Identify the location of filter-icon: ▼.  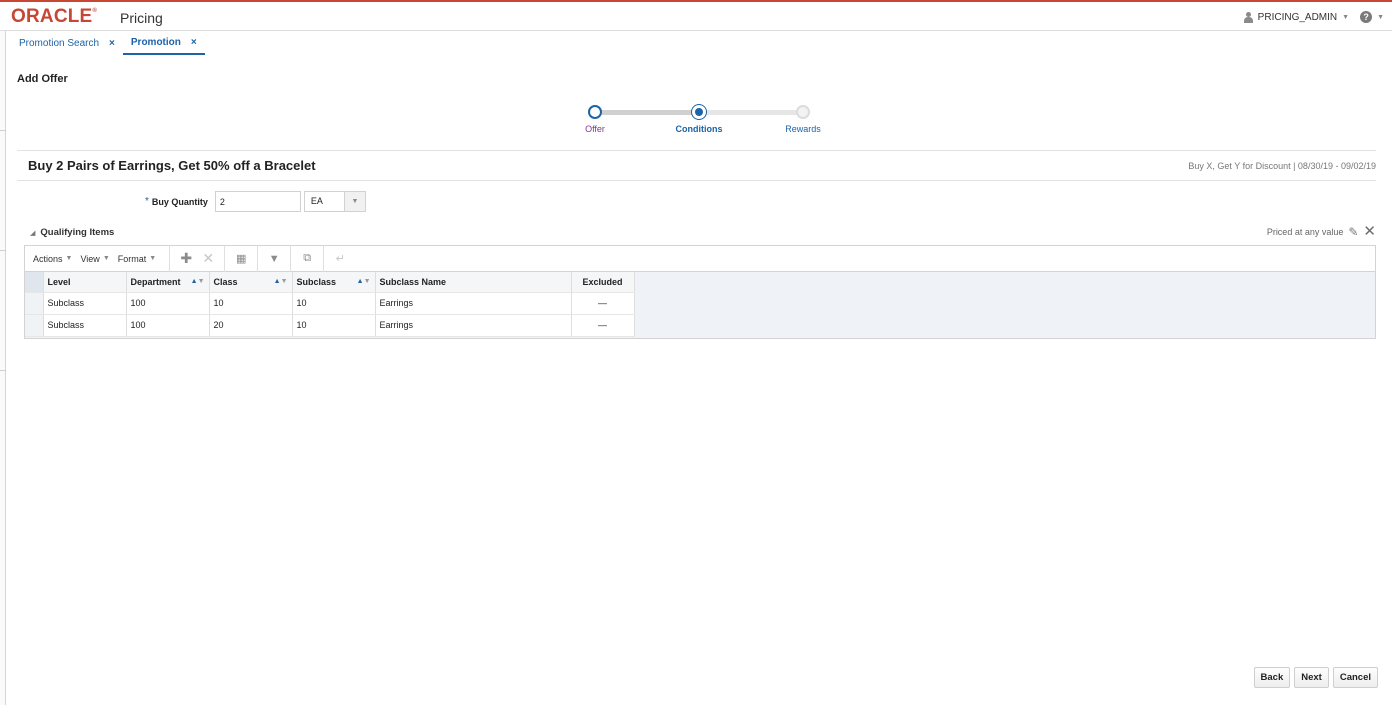
(274, 259).